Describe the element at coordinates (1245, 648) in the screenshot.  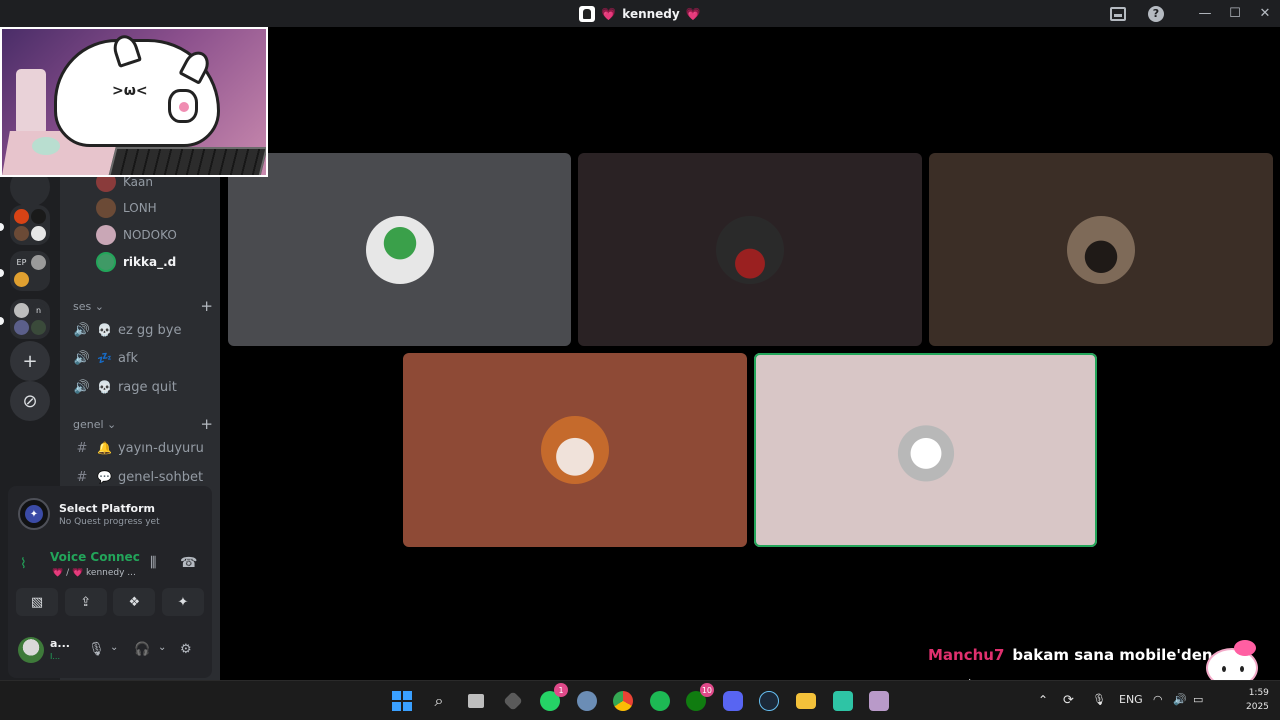
I see `kitty-bow` at that location.